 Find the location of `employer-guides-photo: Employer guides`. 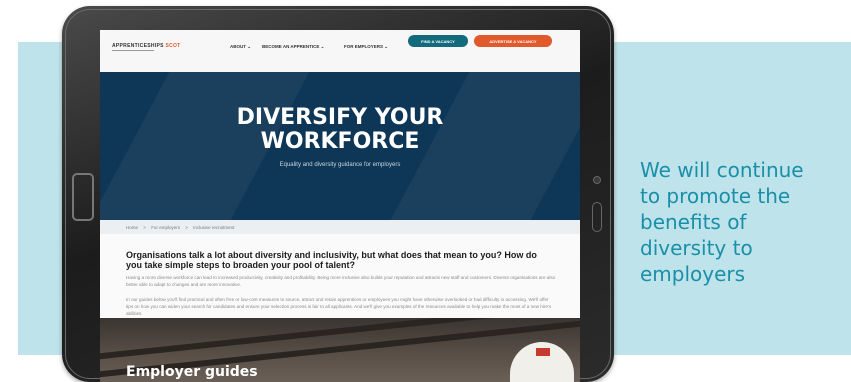

employer-guides-photo: Employer guides is located at coordinates (340, 350).